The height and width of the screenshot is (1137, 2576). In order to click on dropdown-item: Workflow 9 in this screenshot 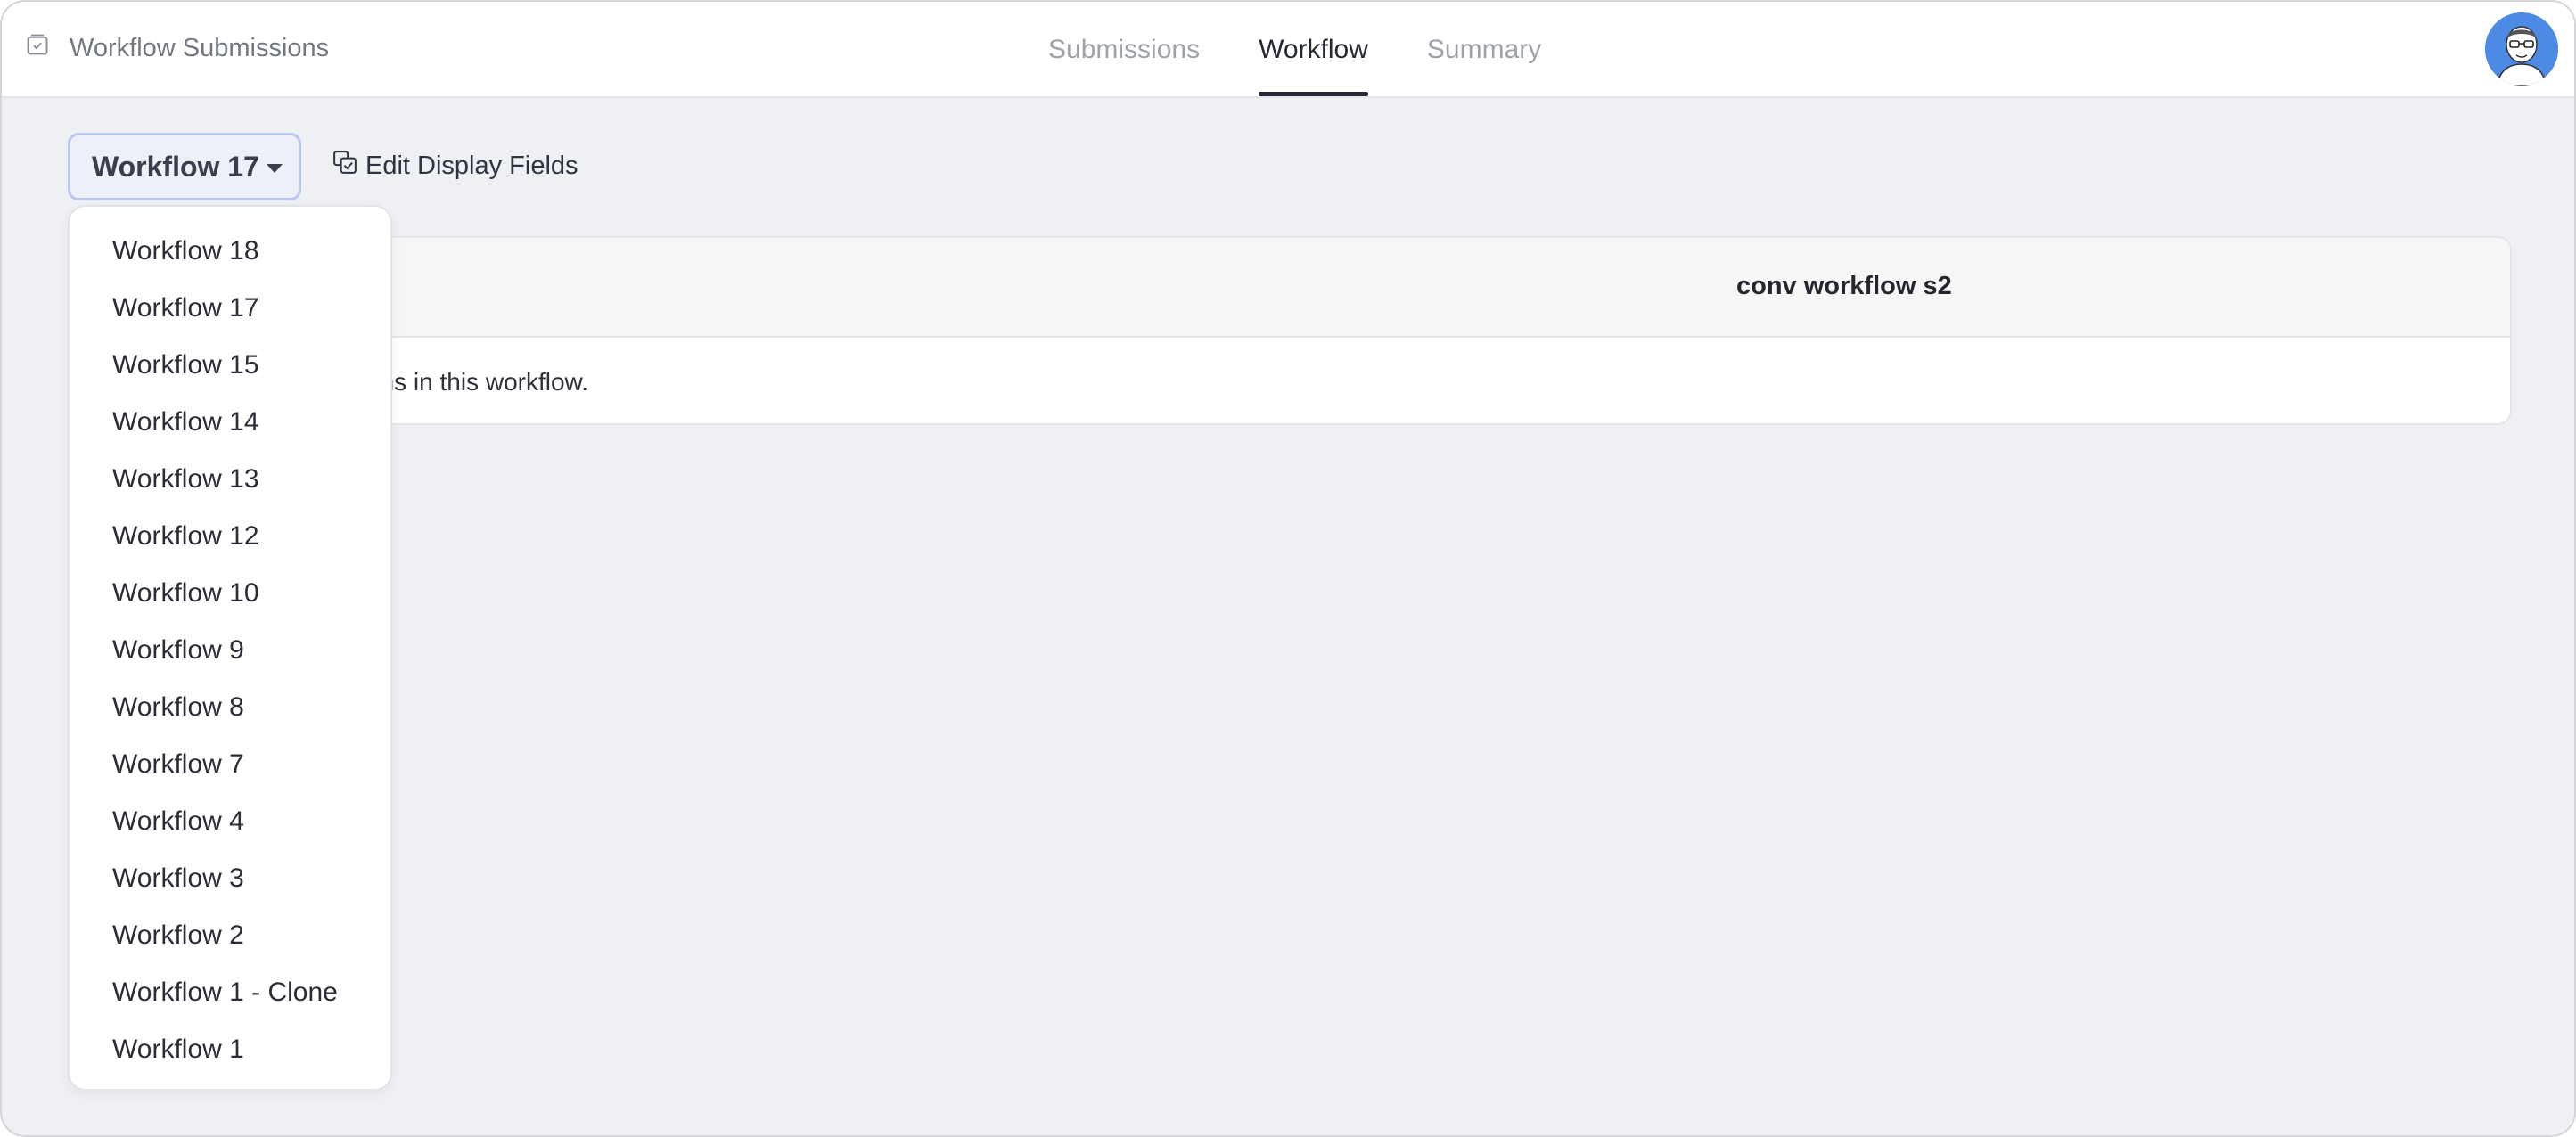, I will do `click(230, 650)`.